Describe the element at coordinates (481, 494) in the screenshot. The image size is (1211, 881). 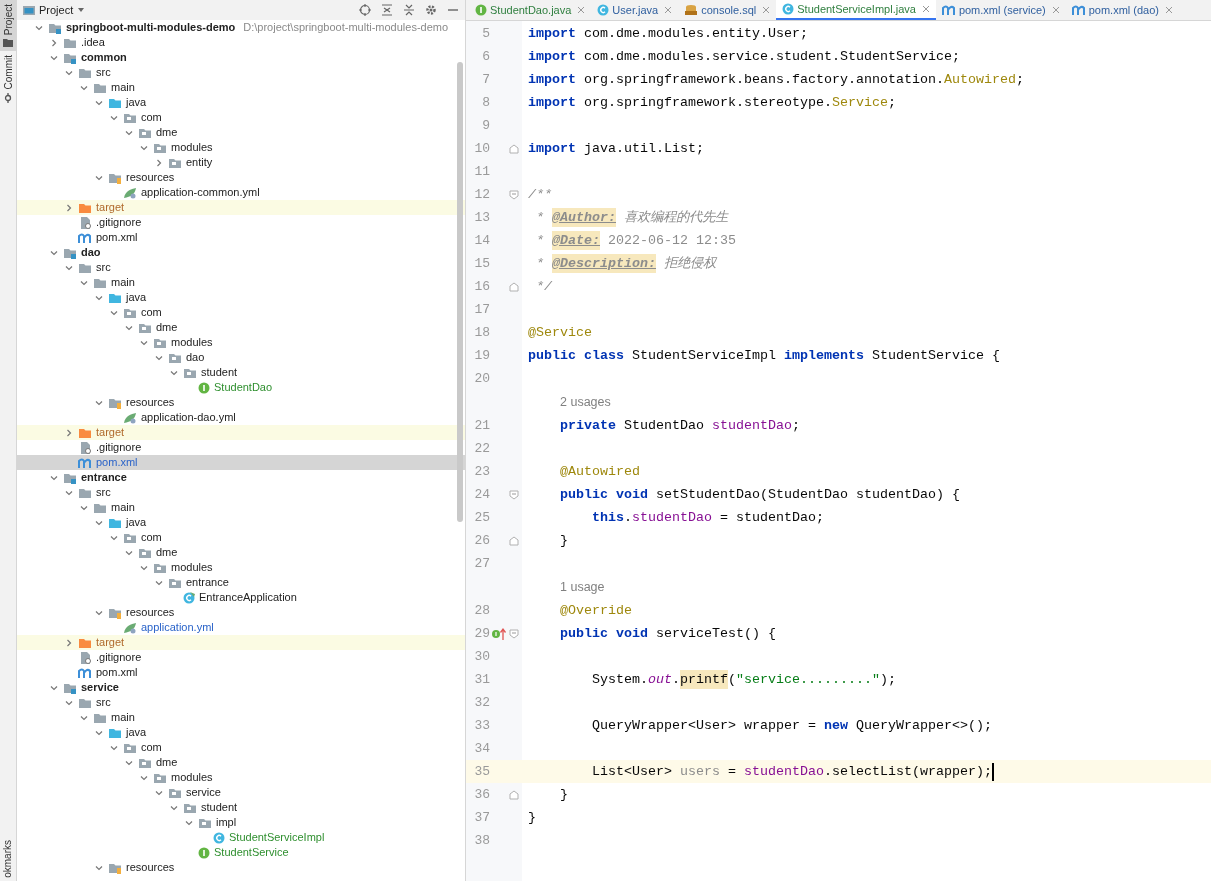
I see `line-number: 24` at that location.